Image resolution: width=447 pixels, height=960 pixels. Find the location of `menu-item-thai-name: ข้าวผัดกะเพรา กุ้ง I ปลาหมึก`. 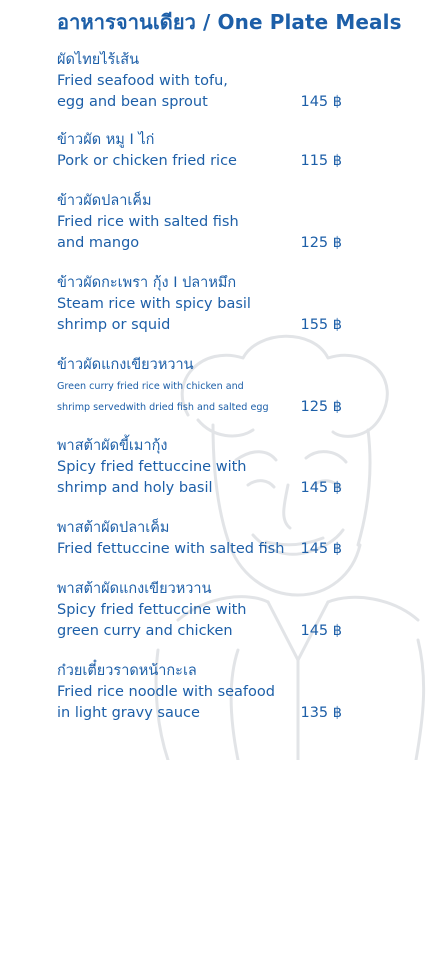

menu-item-thai-name: ข้าวผัดกะเพรา กุ้ง I ปลาหมึก is located at coordinates (147, 283).